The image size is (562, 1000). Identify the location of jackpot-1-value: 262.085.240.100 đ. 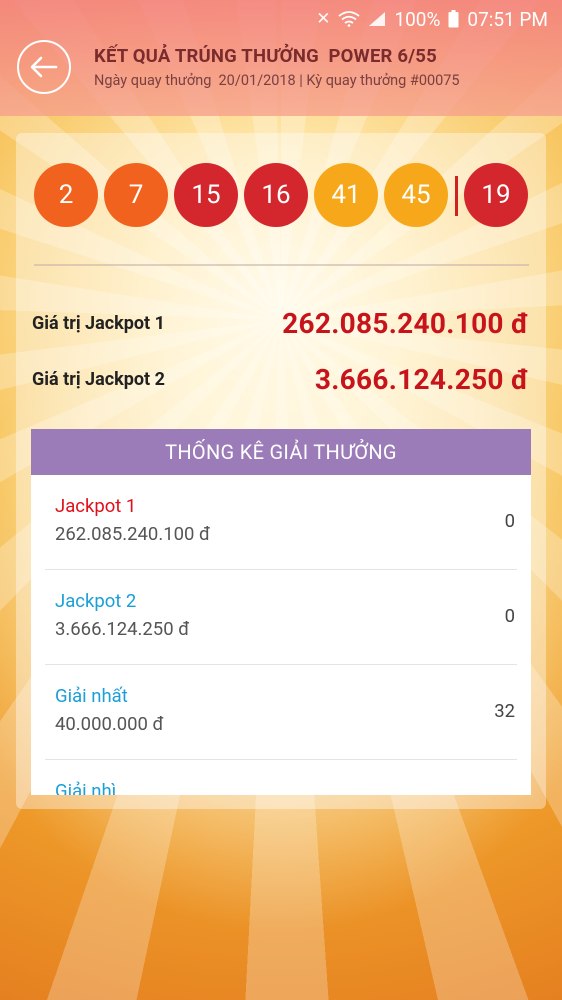
(405, 323).